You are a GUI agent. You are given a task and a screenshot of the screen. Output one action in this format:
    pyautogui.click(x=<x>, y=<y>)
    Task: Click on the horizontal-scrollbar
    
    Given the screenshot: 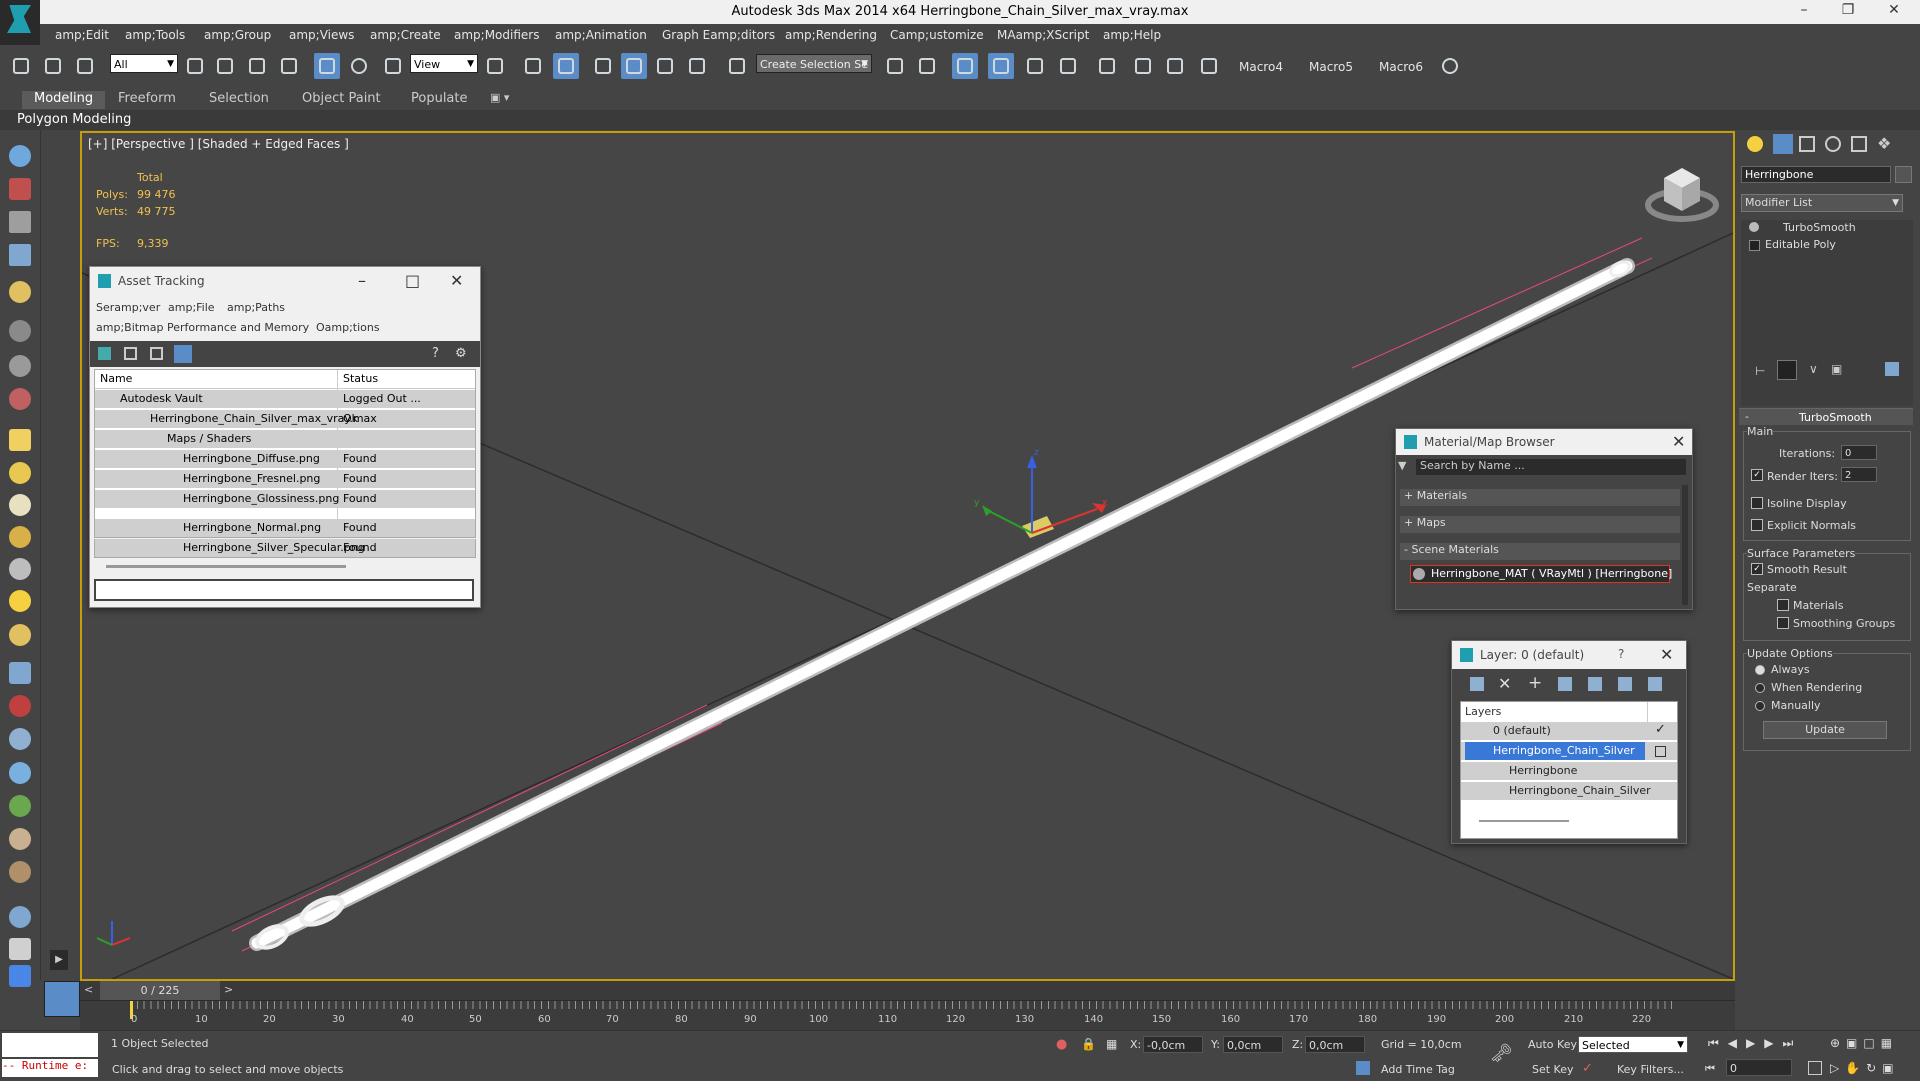 What is the action you would take?
    pyautogui.click(x=226, y=566)
    